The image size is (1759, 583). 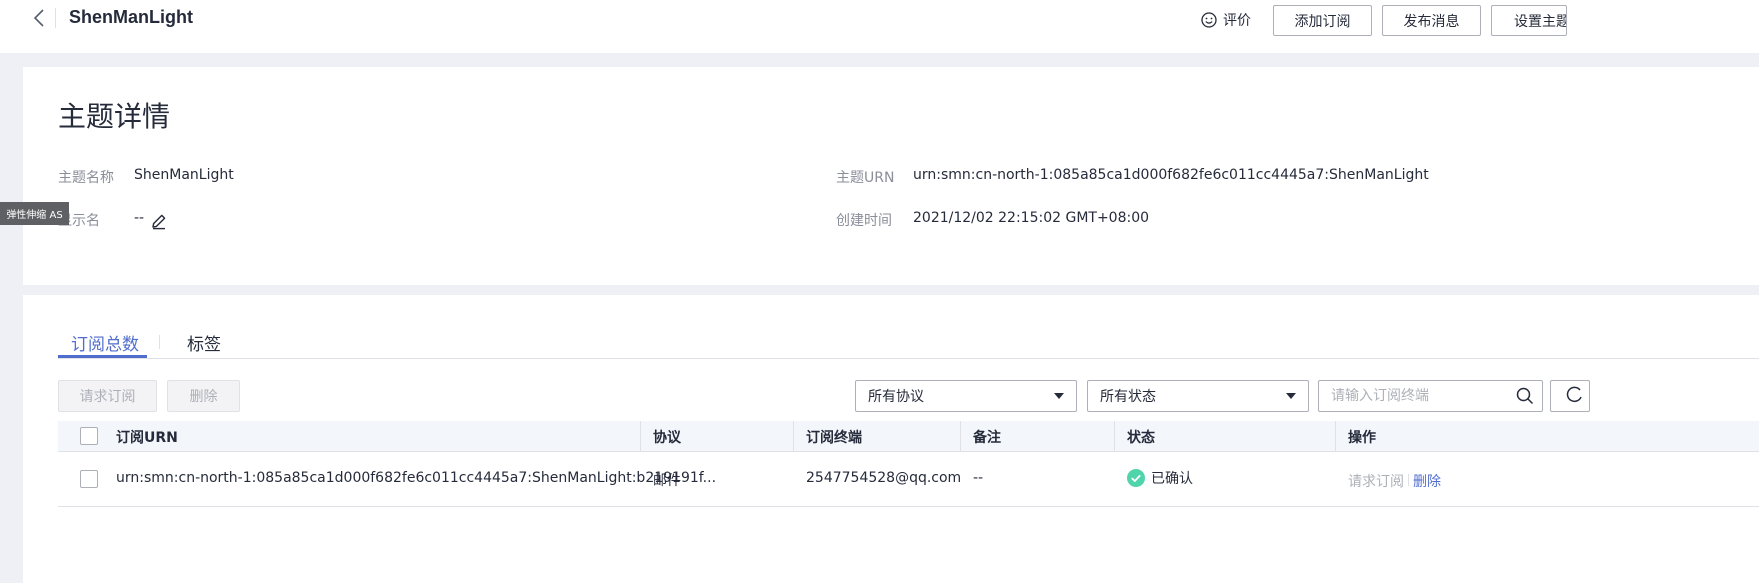 What do you see at coordinates (105, 342) in the screenshot?
I see `tab-subscriptions: 订阅总数` at bounding box center [105, 342].